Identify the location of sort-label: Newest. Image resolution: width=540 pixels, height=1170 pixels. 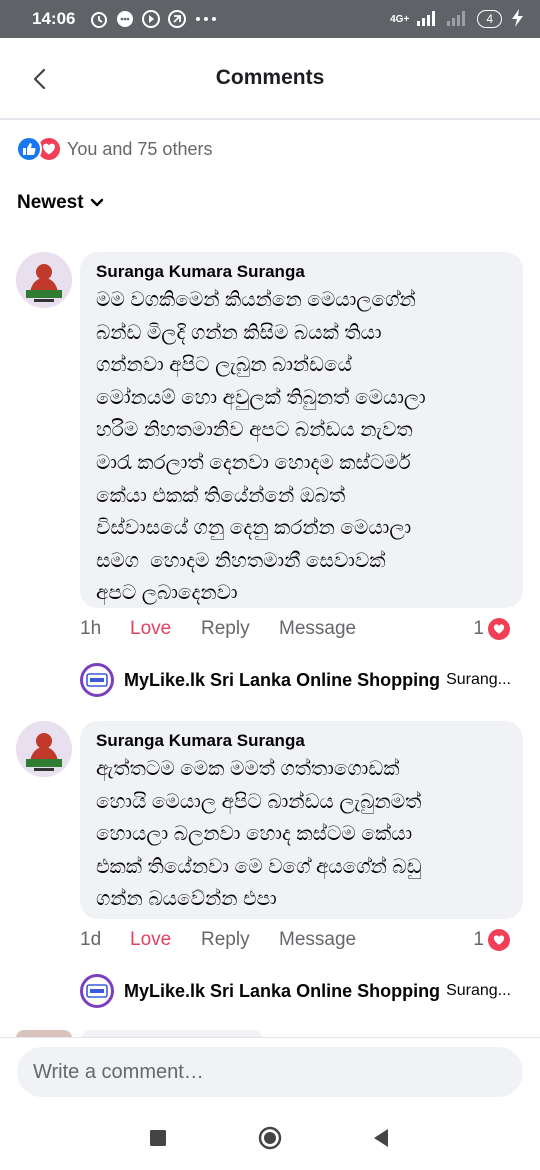
(50, 202).